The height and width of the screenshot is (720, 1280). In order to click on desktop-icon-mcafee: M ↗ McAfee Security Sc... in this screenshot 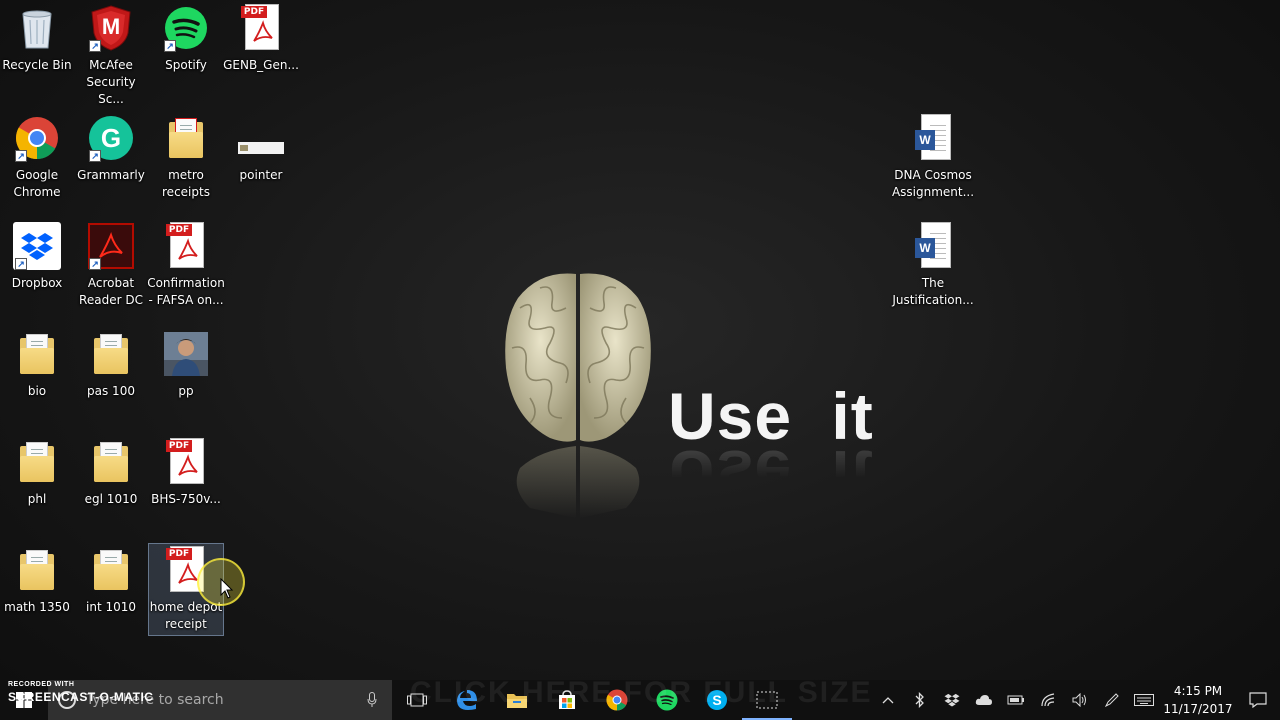, I will do `click(111, 56)`.